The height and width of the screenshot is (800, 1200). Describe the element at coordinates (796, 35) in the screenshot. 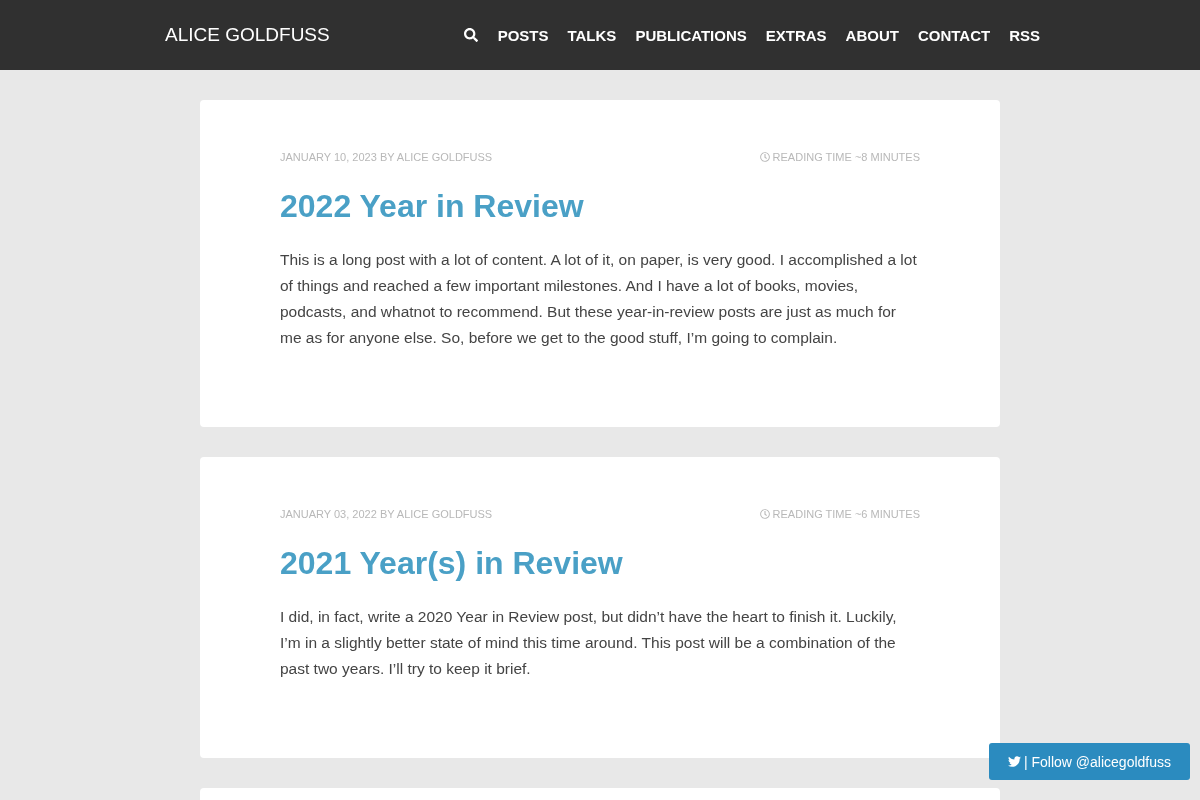

I see `nav-link: EXTRAS` at that location.